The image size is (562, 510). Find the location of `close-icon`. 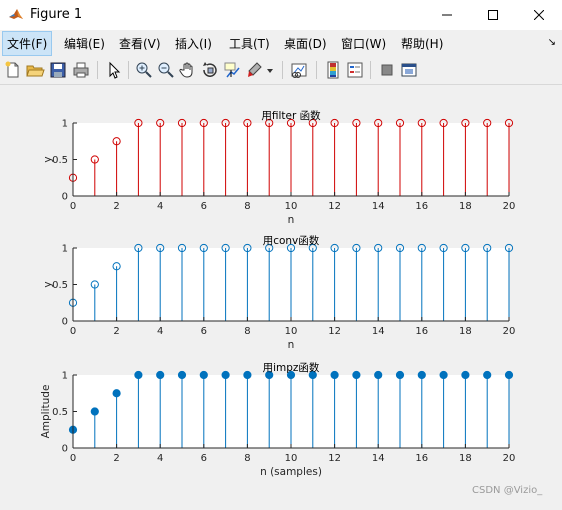

close-icon is located at coordinates (539, 15).